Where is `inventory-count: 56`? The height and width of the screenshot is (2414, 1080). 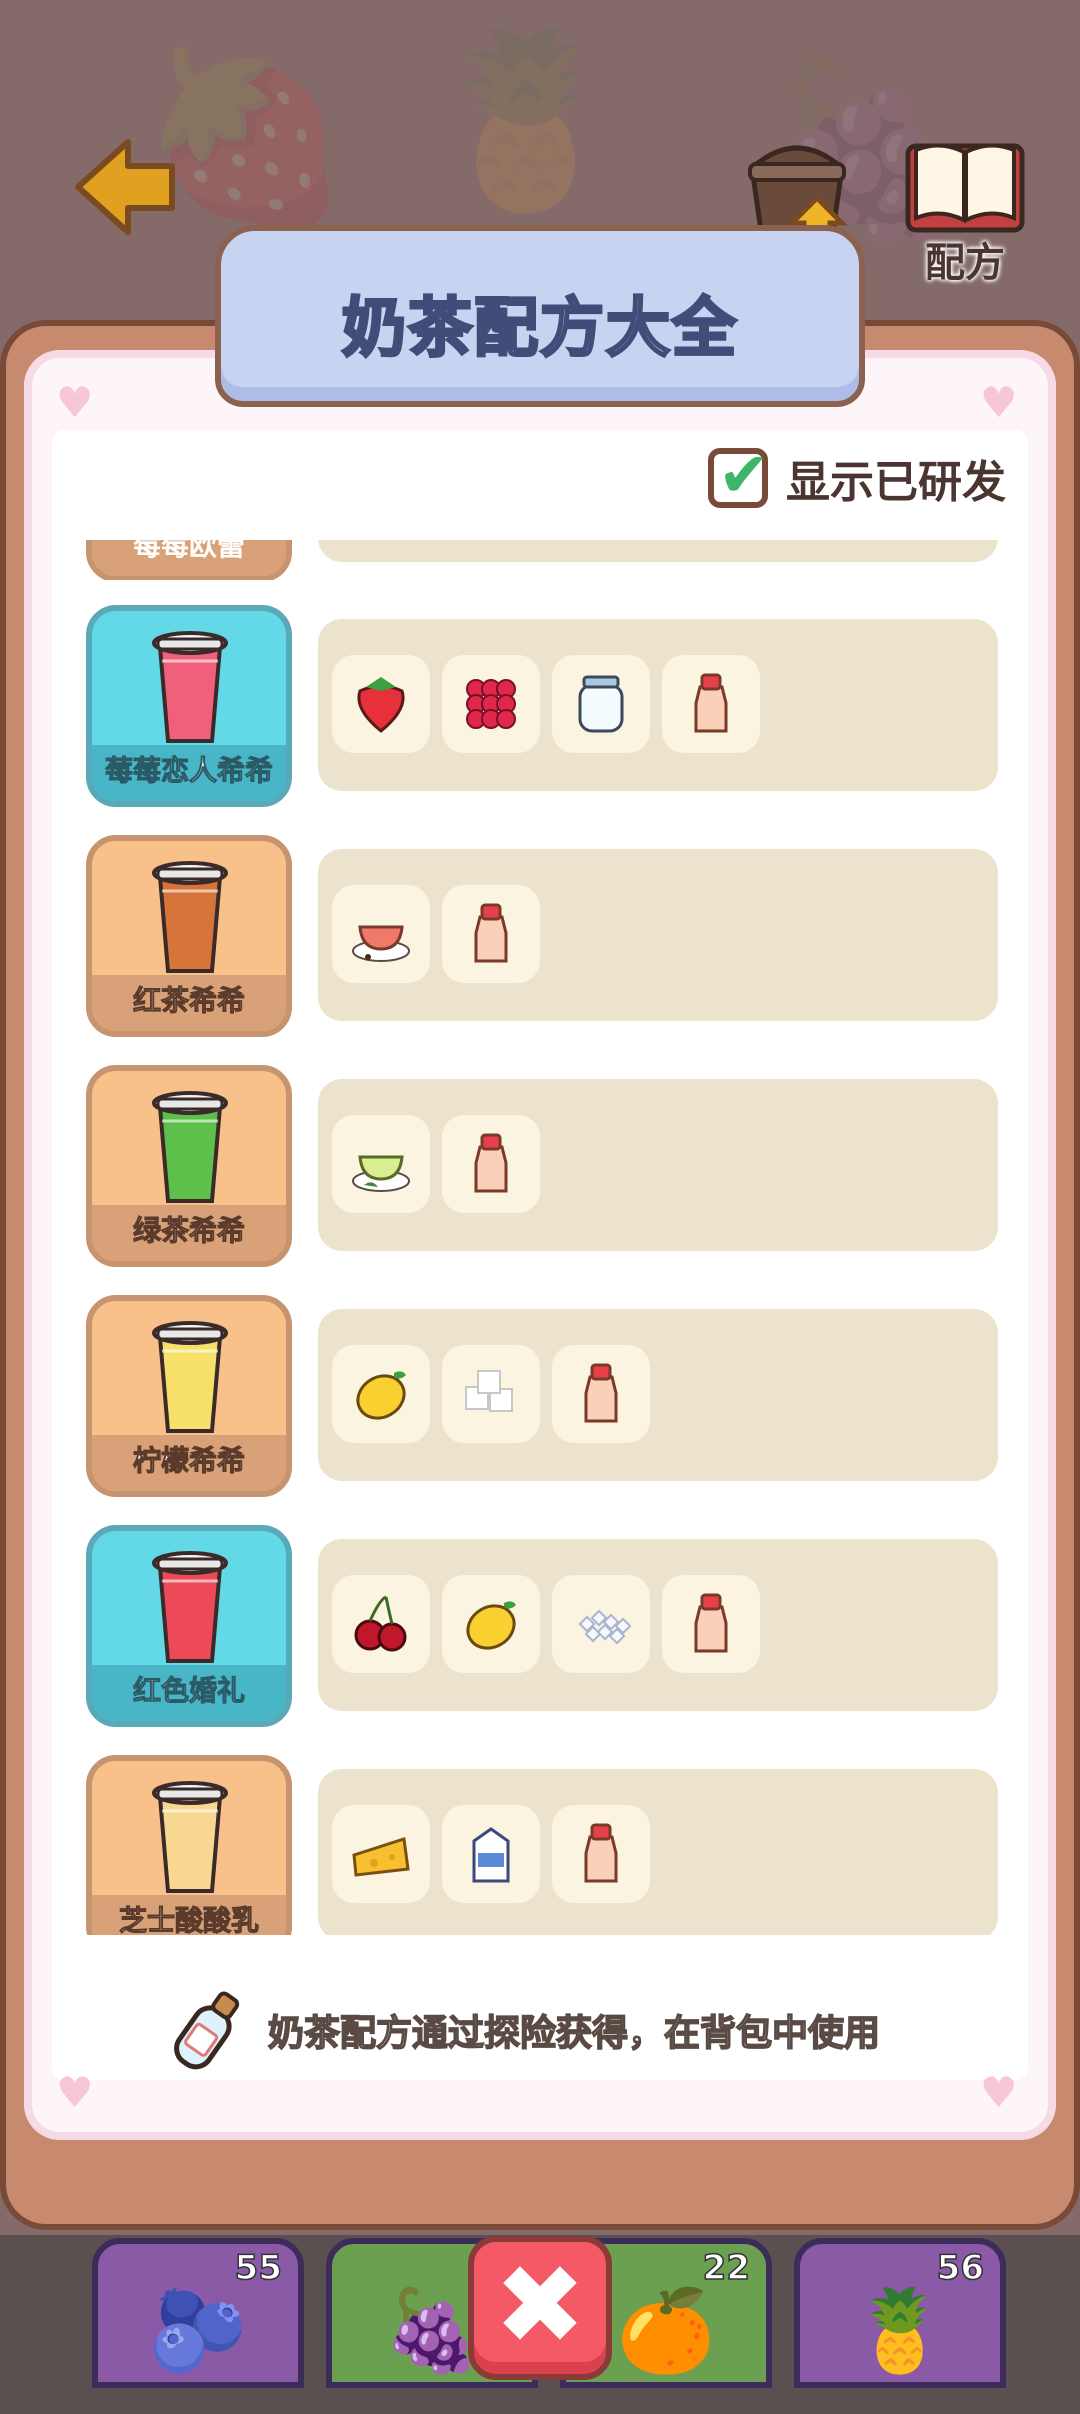
inventory-count: 56 is located at coordinates (960, 2268).